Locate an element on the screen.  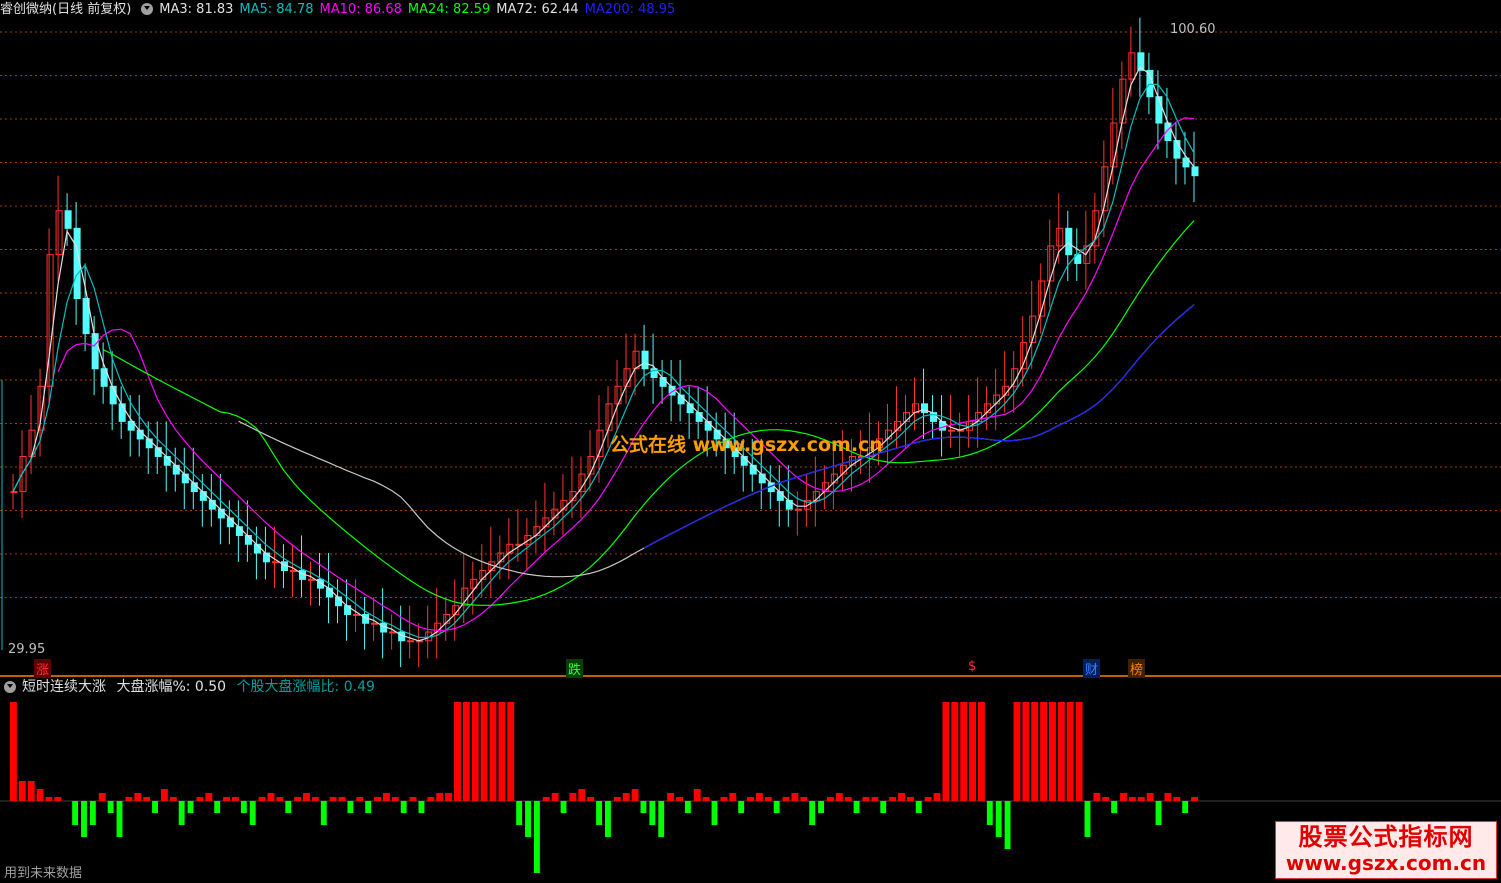
low-price-label: 29.95 is located at coordinates (27, 649).